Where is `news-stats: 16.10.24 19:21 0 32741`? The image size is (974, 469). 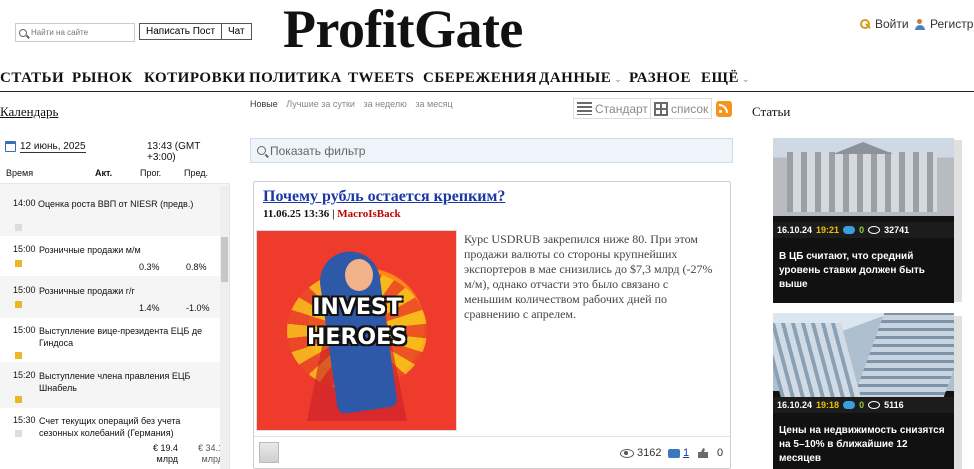 news-stats: 16.10.24 19:21 0 32741 is located at coordinates (863, 230).